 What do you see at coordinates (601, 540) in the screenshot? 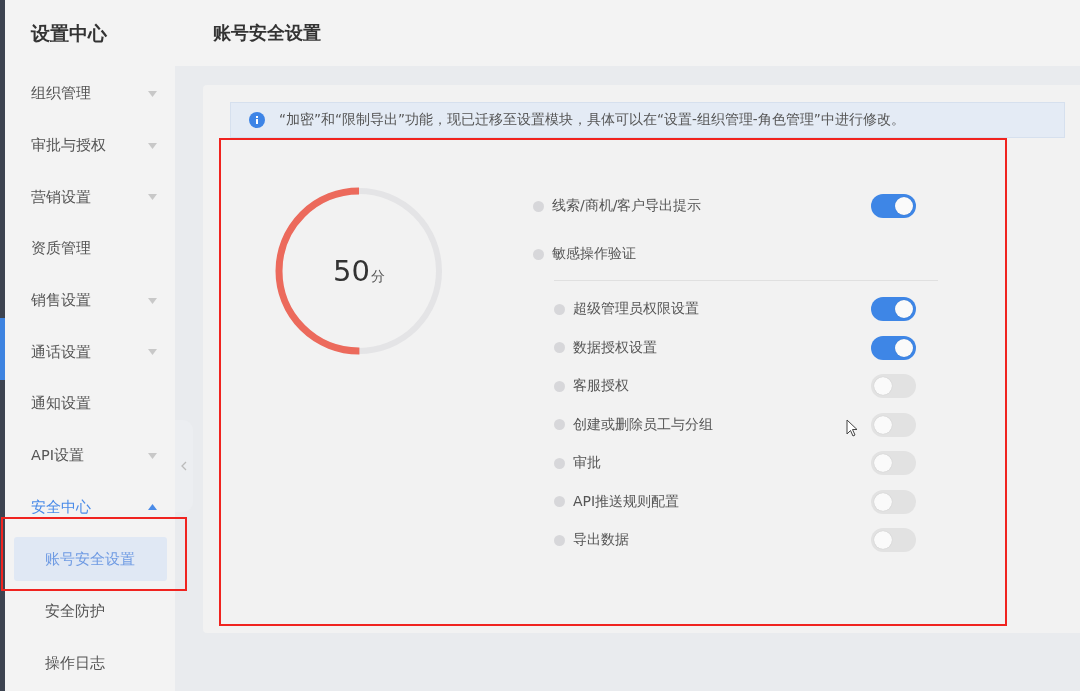
I see `setting-label: 导出数据` at bounding box center [601, 540].